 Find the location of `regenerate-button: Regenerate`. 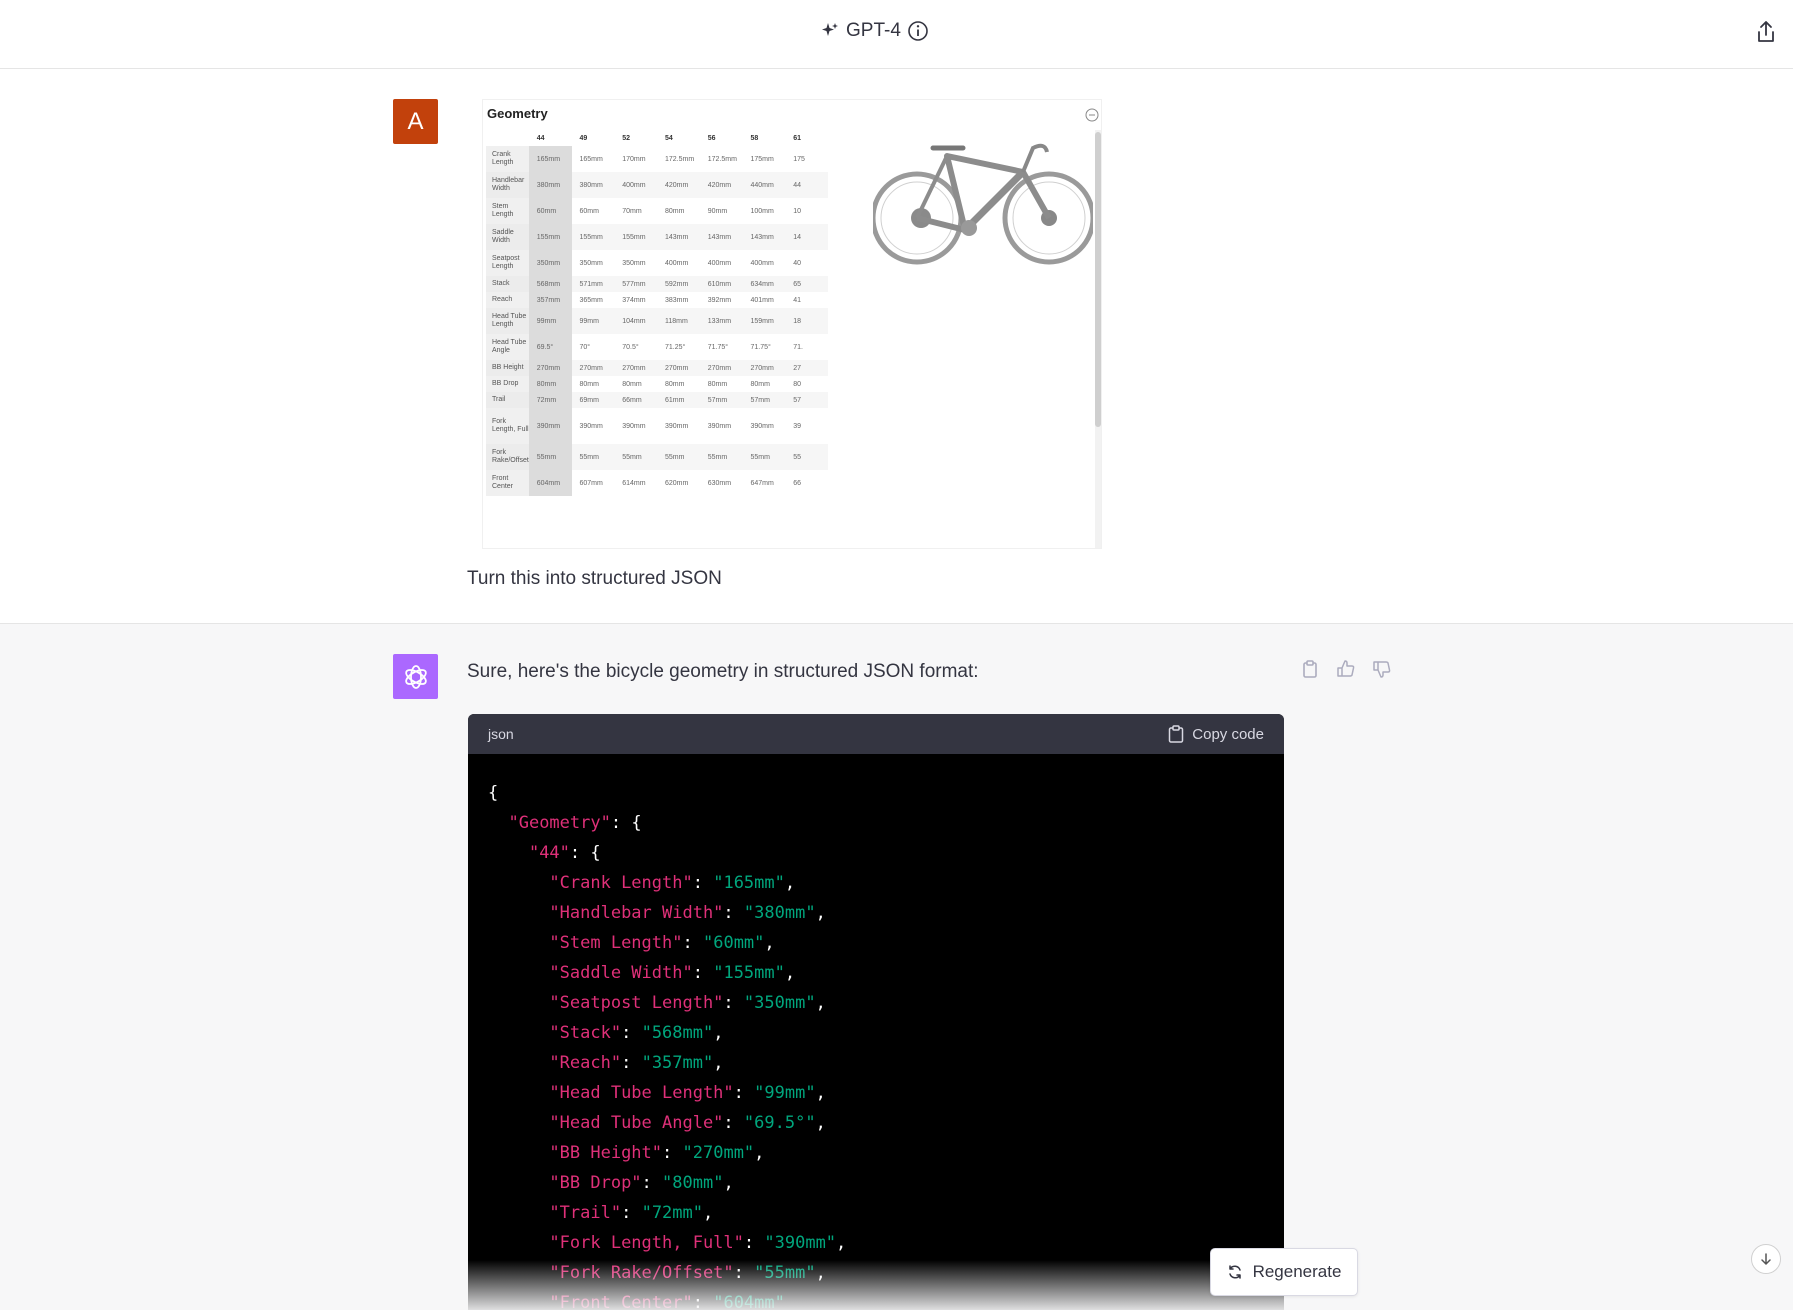

regenerate-button: Regenerate is located at coordinates (1284, 1272).